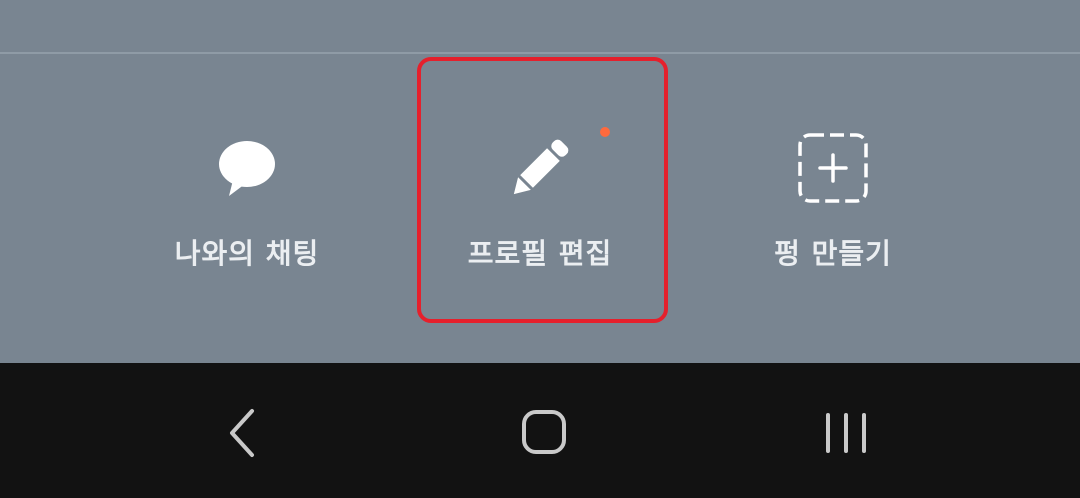 The image size is (1080, 498). What do you see at coordinates (833, 253) in the screenshot?
I see `create-pung-label: 펑 만들기` at bounding box center [833, 253].